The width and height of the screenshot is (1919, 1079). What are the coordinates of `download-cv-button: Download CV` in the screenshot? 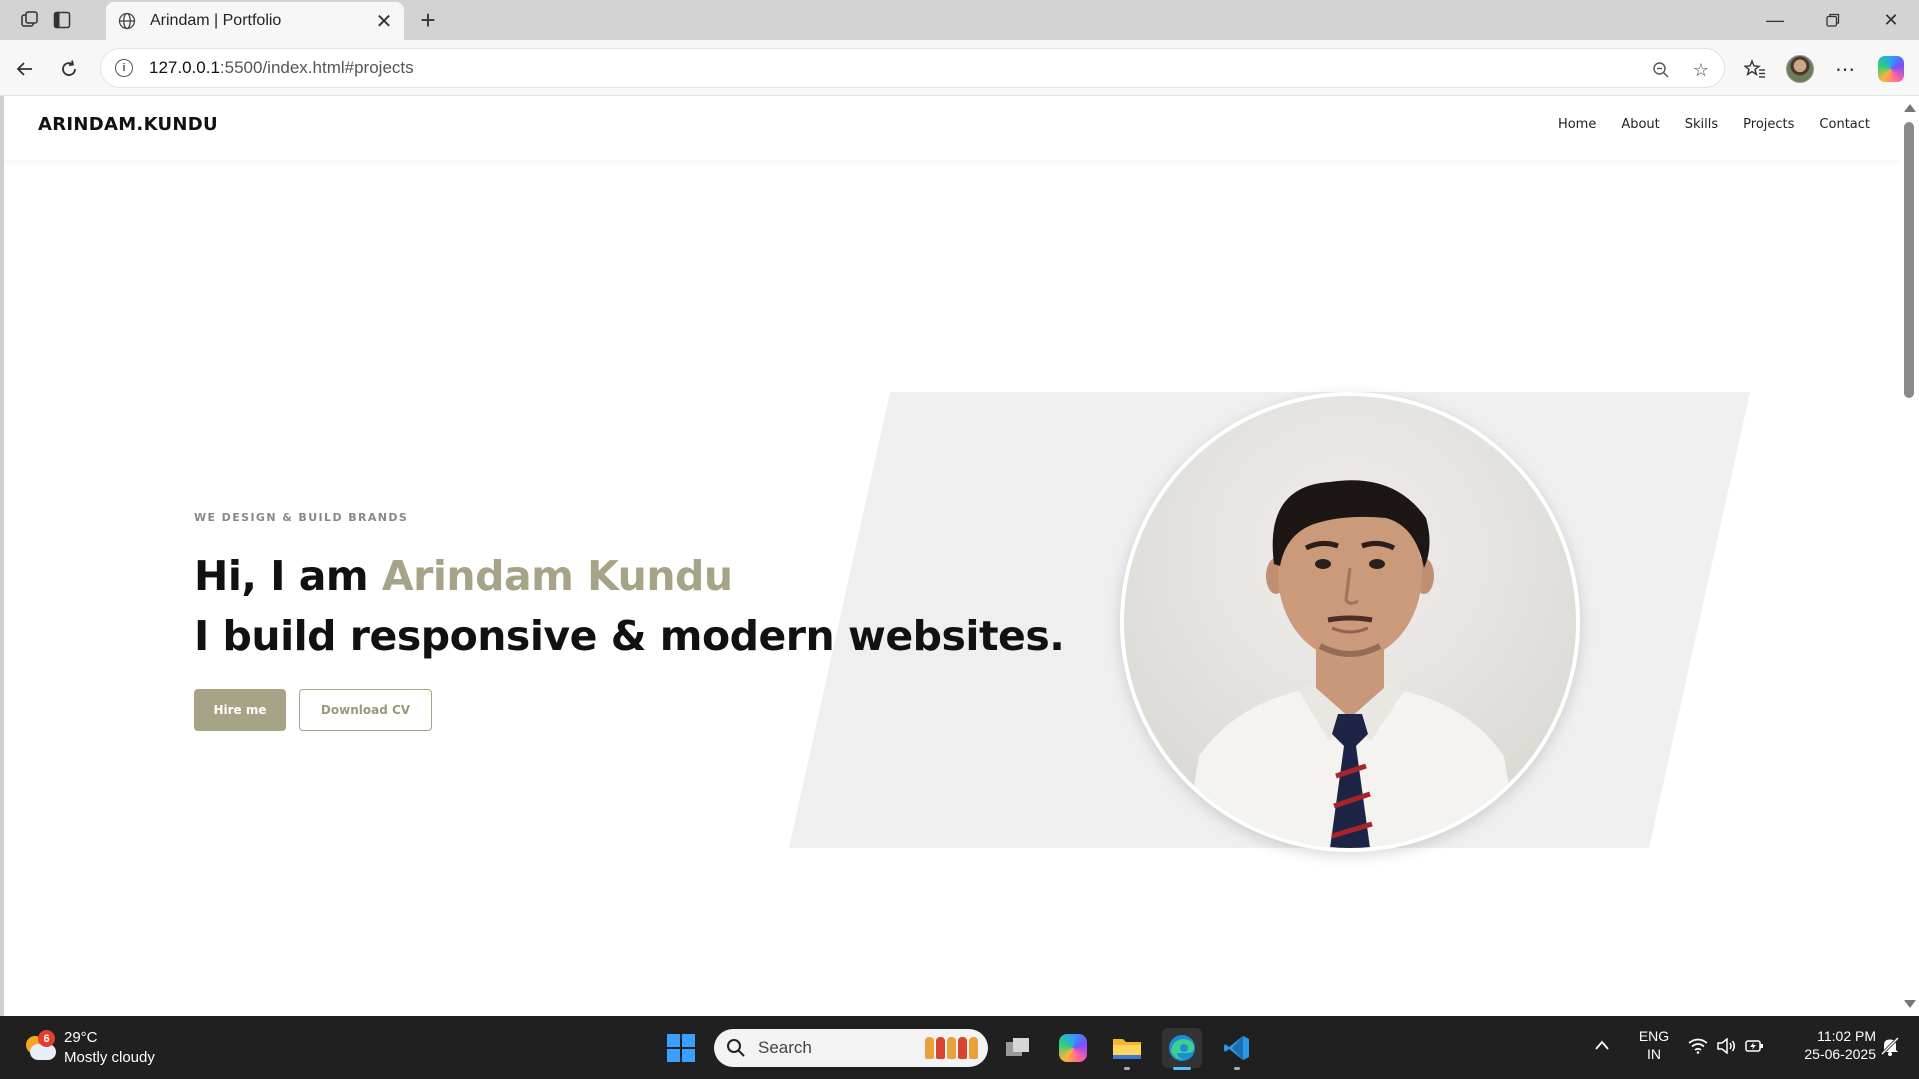 It's located at (365, 710).